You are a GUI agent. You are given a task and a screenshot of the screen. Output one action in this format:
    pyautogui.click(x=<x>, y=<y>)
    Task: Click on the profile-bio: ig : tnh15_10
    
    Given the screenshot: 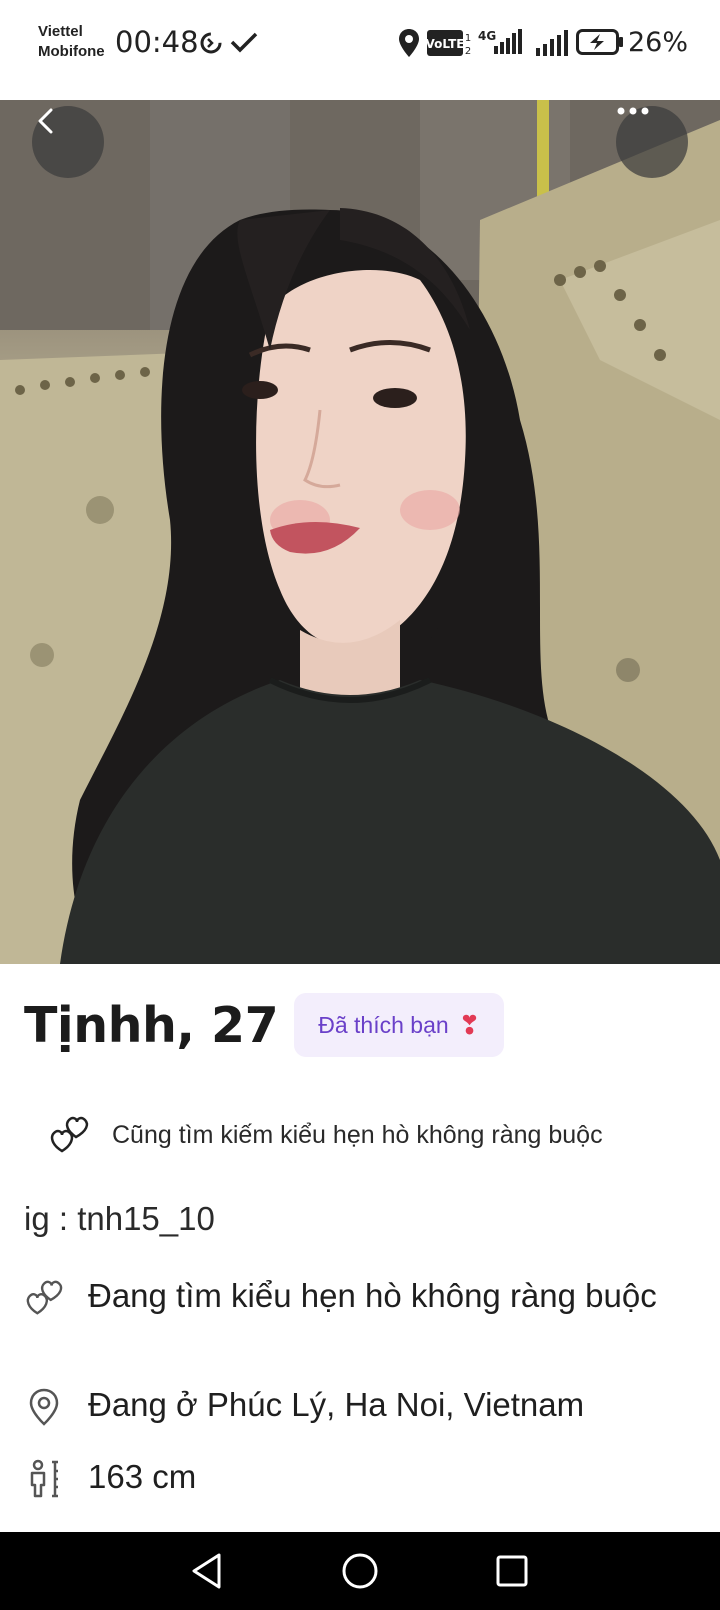 What is the action you would take?
    pyautogui.click(x=119, y=1218)
    